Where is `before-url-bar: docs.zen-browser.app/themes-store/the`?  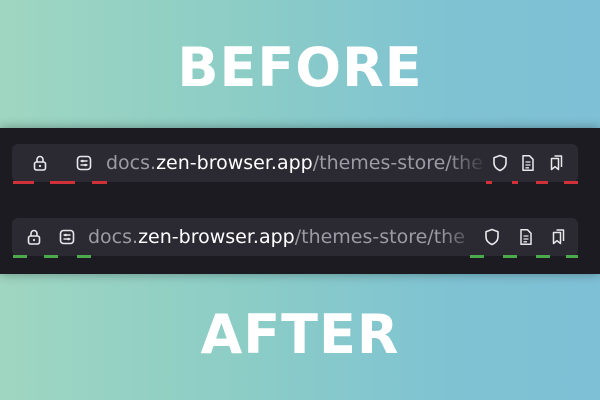
before-url-bar: docs.zen-browser.app/themes-store/the is located at coordinates (295, 163).